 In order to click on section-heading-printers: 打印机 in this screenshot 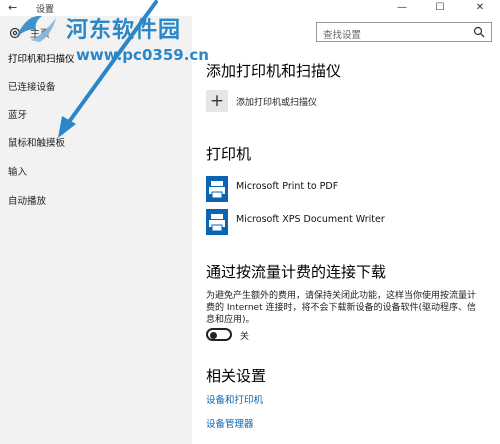, I will do `click(229, 154)`.